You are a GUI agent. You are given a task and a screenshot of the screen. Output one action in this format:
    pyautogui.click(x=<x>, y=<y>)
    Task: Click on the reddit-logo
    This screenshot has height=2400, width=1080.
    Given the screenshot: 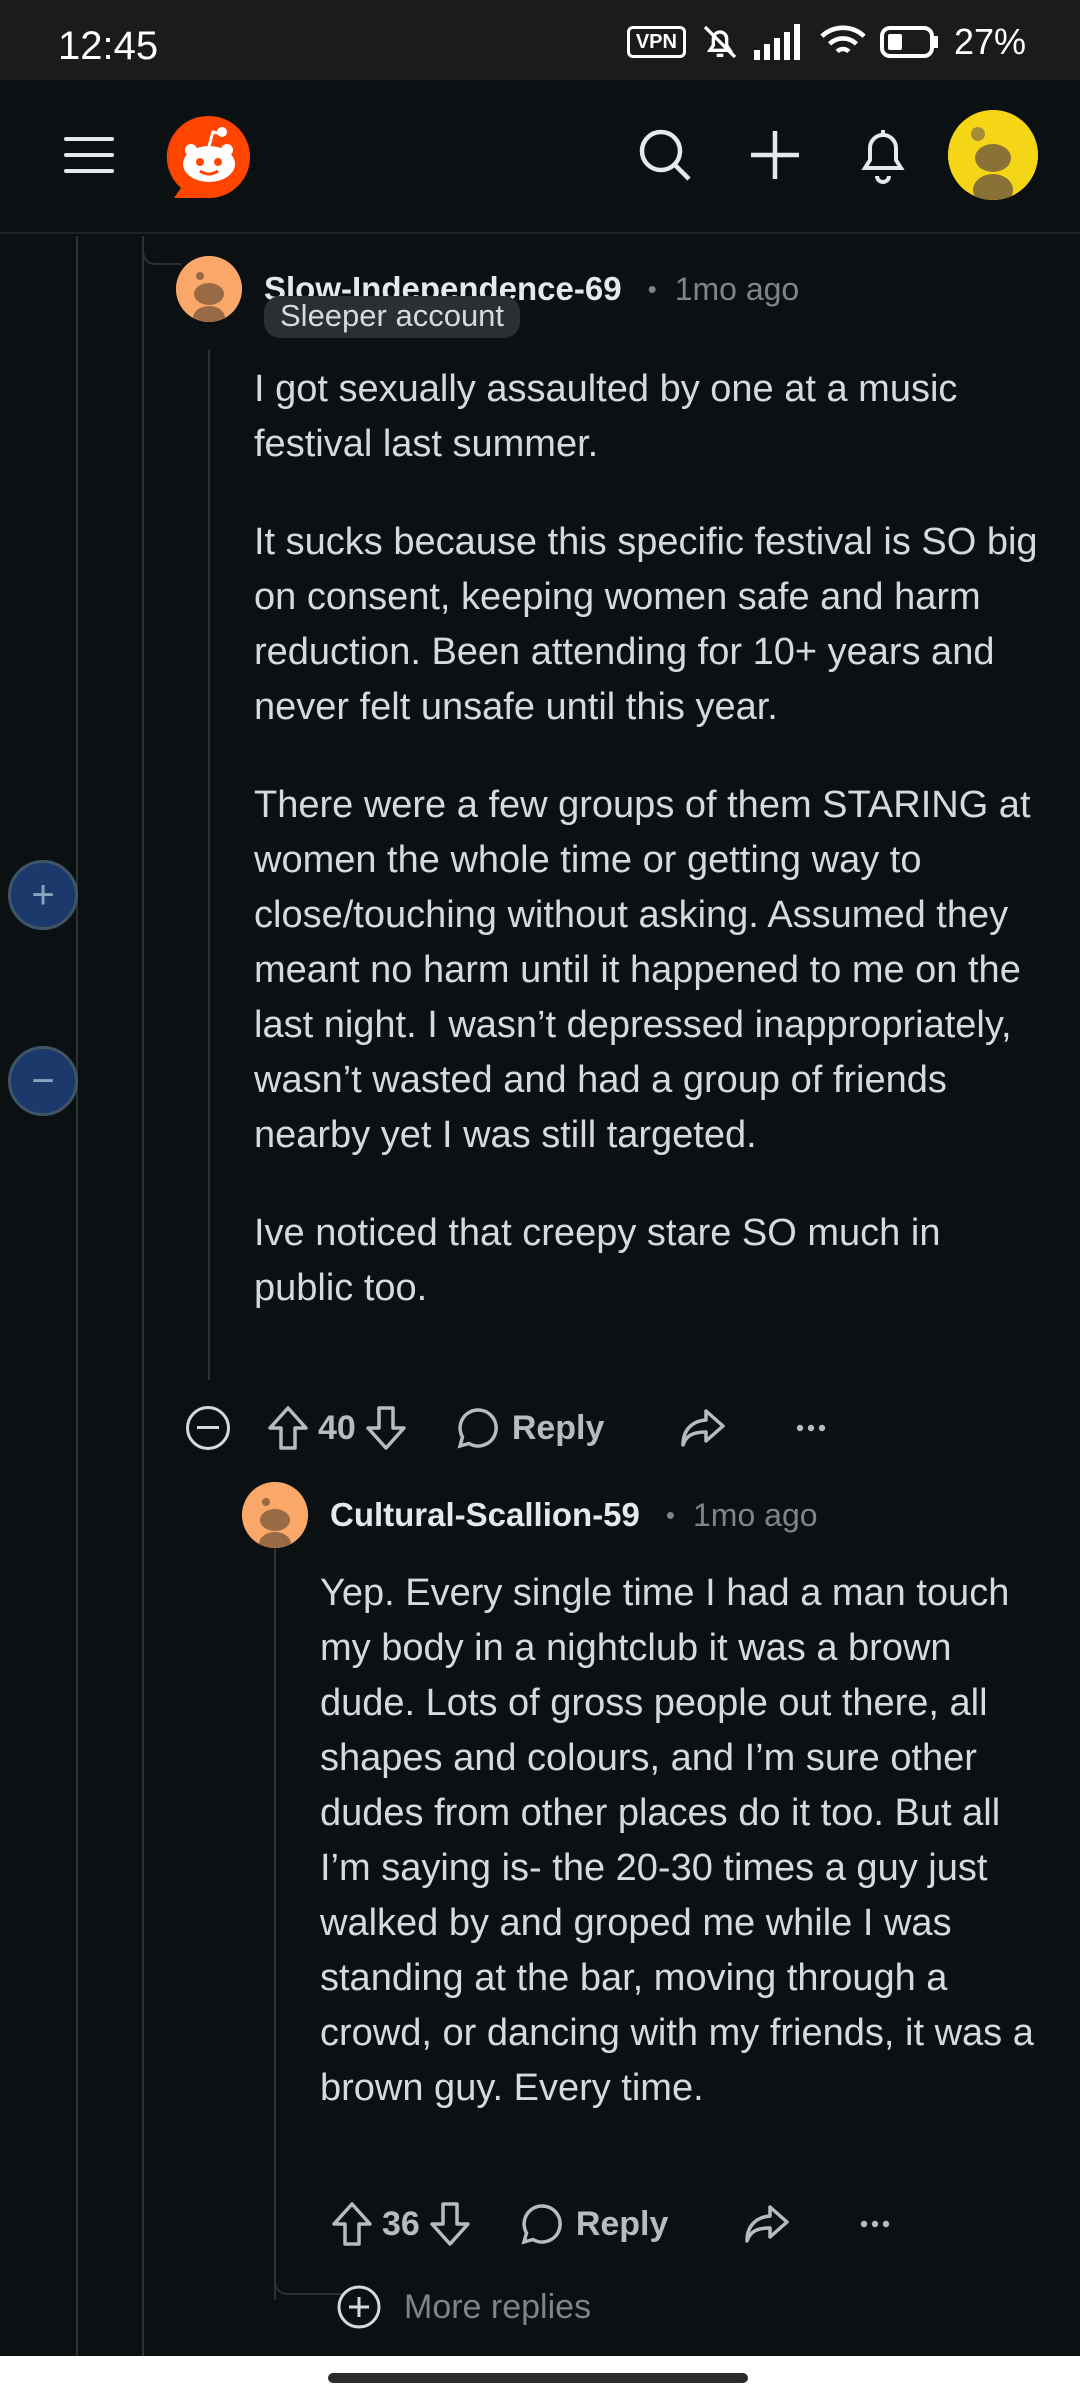 What is the action you would take?
    pyautogui.click(x=209, y=157)
    